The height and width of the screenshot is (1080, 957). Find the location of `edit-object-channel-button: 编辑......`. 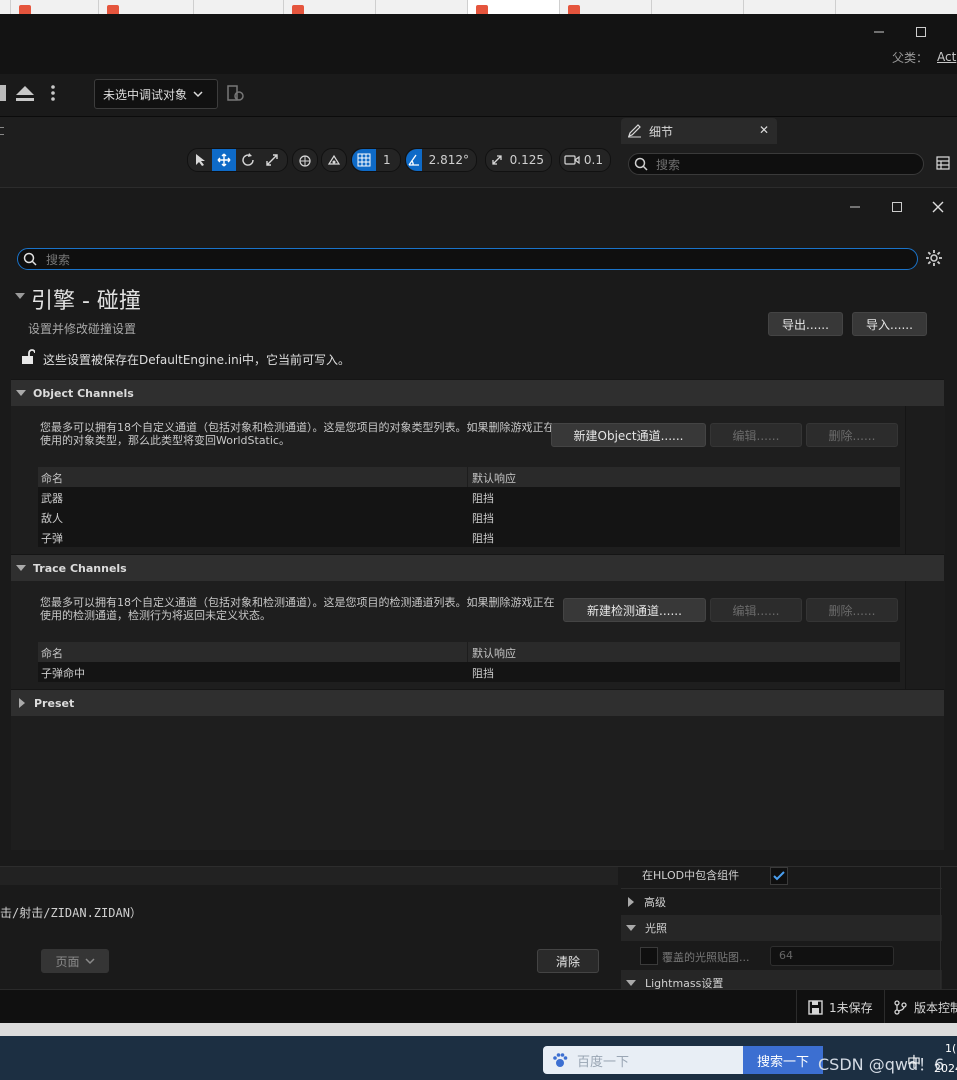

edit-object-channel-button: 编辑...... is located at coordinates (756, 435).